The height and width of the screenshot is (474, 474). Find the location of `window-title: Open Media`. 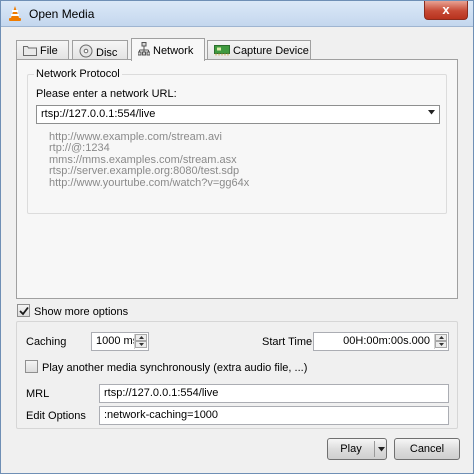

window-title: Open Media is located at coordinates (62, 14).